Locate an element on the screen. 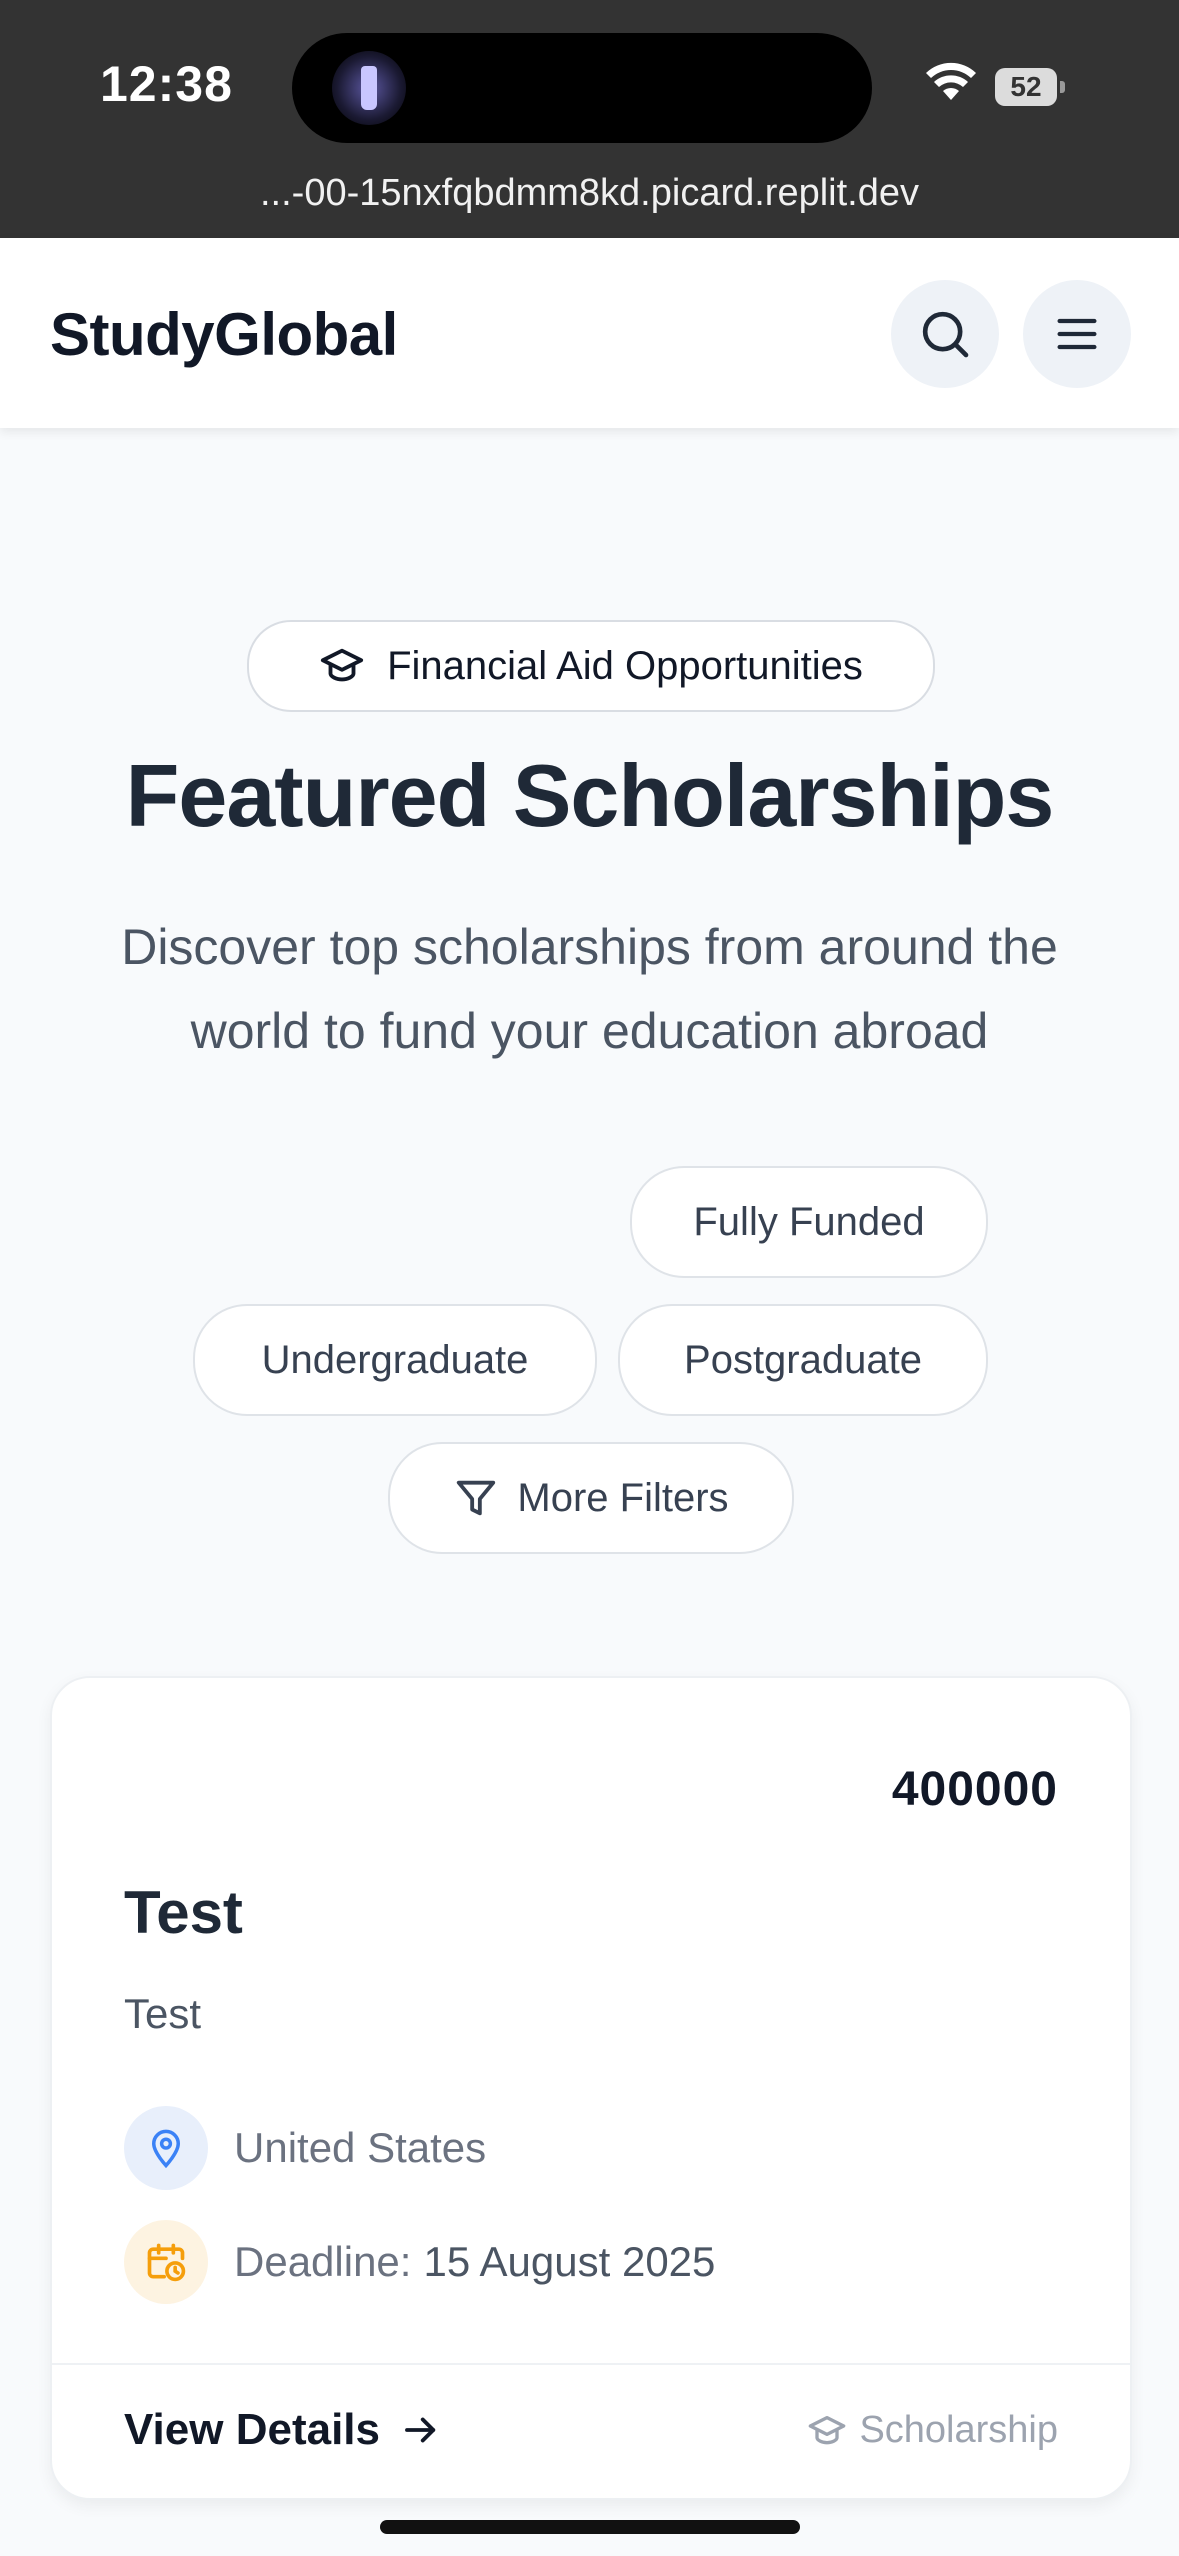 This screenshot has width=1179, height=2556. scholarship-amount: 400000 is located at coordinates (974, 1789).